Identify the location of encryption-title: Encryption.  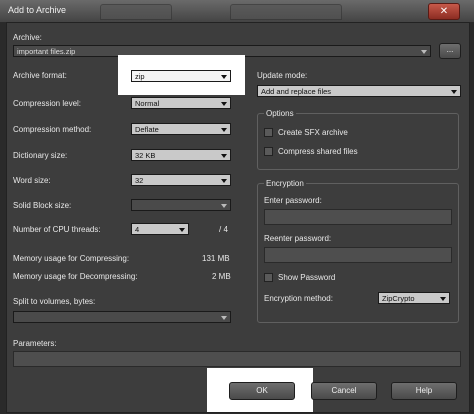
(285, 183).